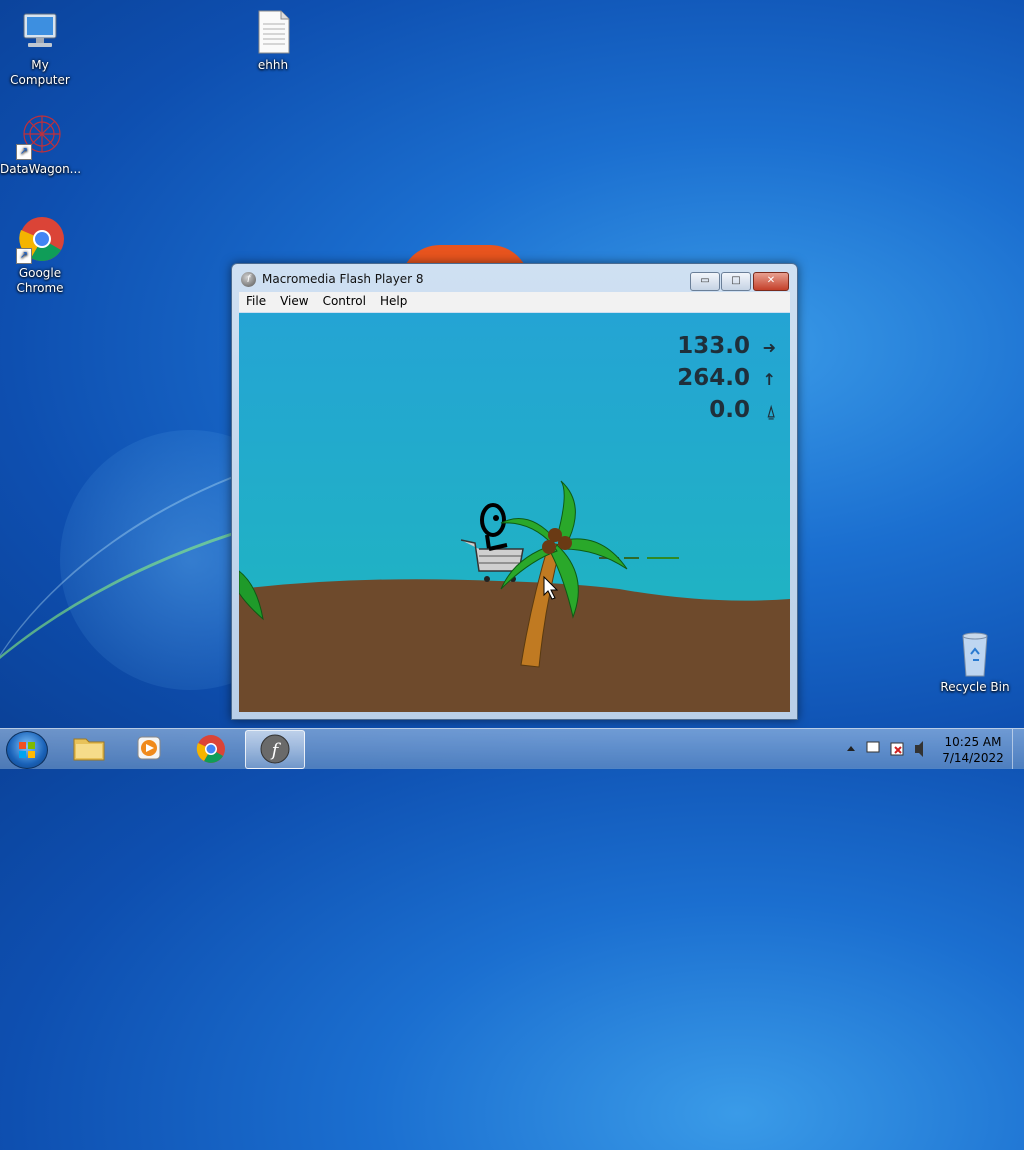 The height and width of the screenshot is (1150, 1024). I want to click on folder-icon, so click(89, 749).